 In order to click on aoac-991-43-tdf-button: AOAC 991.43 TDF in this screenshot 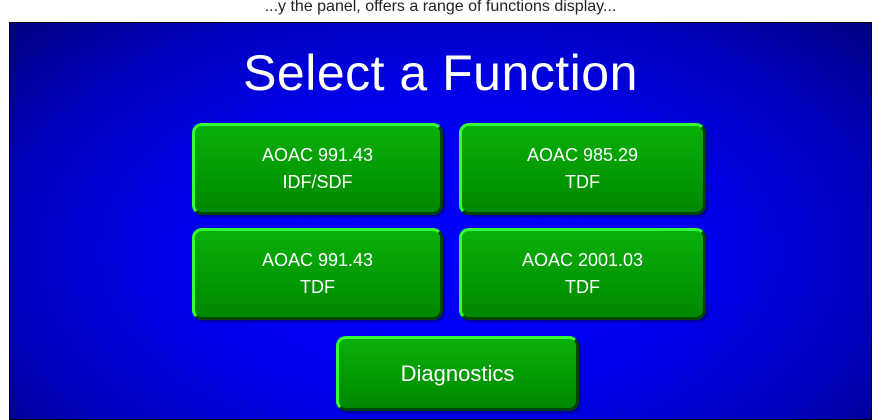, I will do `click(317, 274)`.